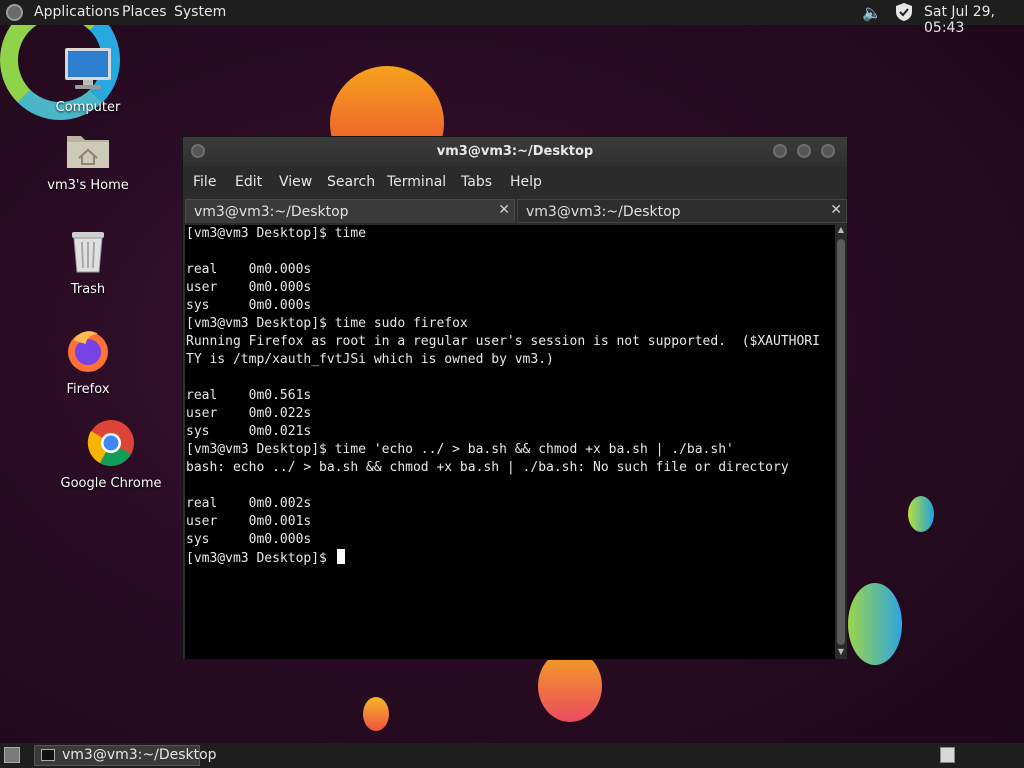 Image resolution: width=1024 pixels, height=768 pixels. I want to click on clock: Sat Jul 29, 05:43, so click(974, 20).